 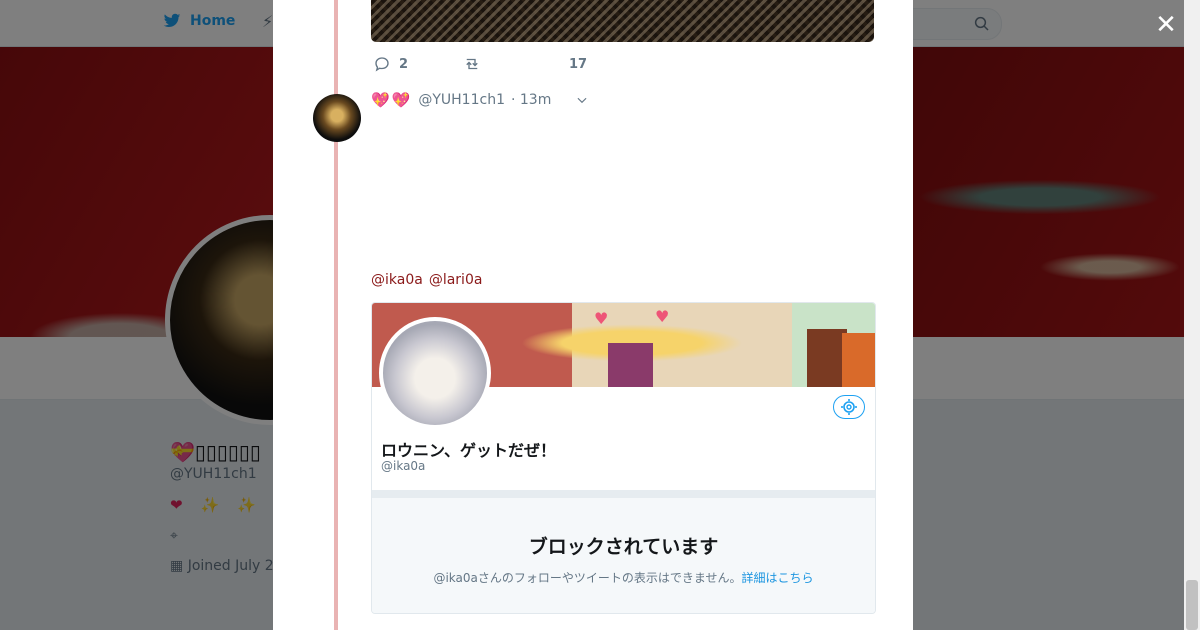 I want to click on blocked-message: @ika0aさんのフォローやツイートの表示はできません。詳細はこちら, so click(x=623, y=577).